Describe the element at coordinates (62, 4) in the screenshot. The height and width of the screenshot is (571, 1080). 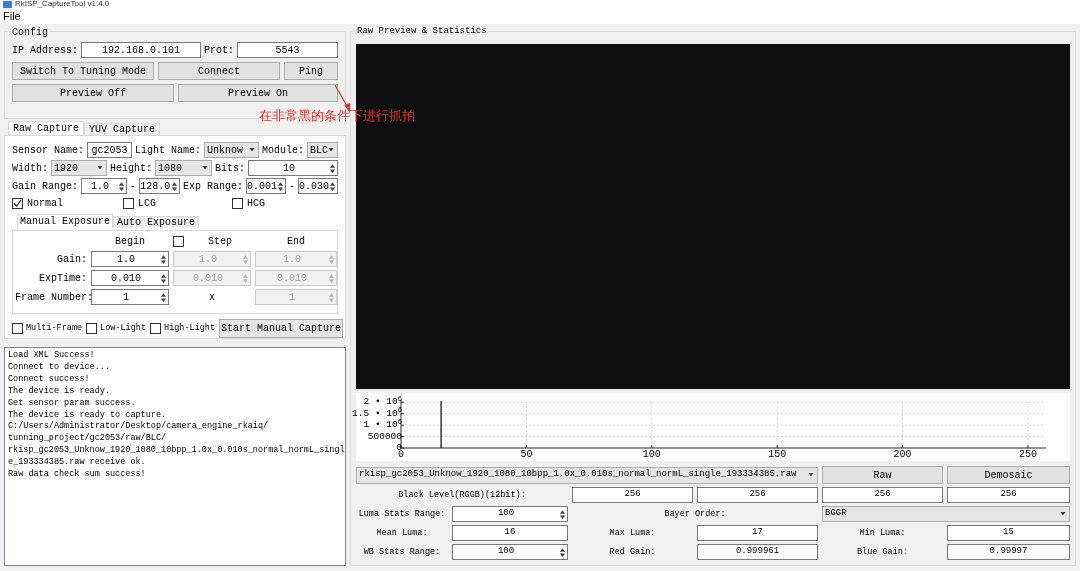
I see `window-title: RkISP_CaptureTool v1.4.0` at that location.